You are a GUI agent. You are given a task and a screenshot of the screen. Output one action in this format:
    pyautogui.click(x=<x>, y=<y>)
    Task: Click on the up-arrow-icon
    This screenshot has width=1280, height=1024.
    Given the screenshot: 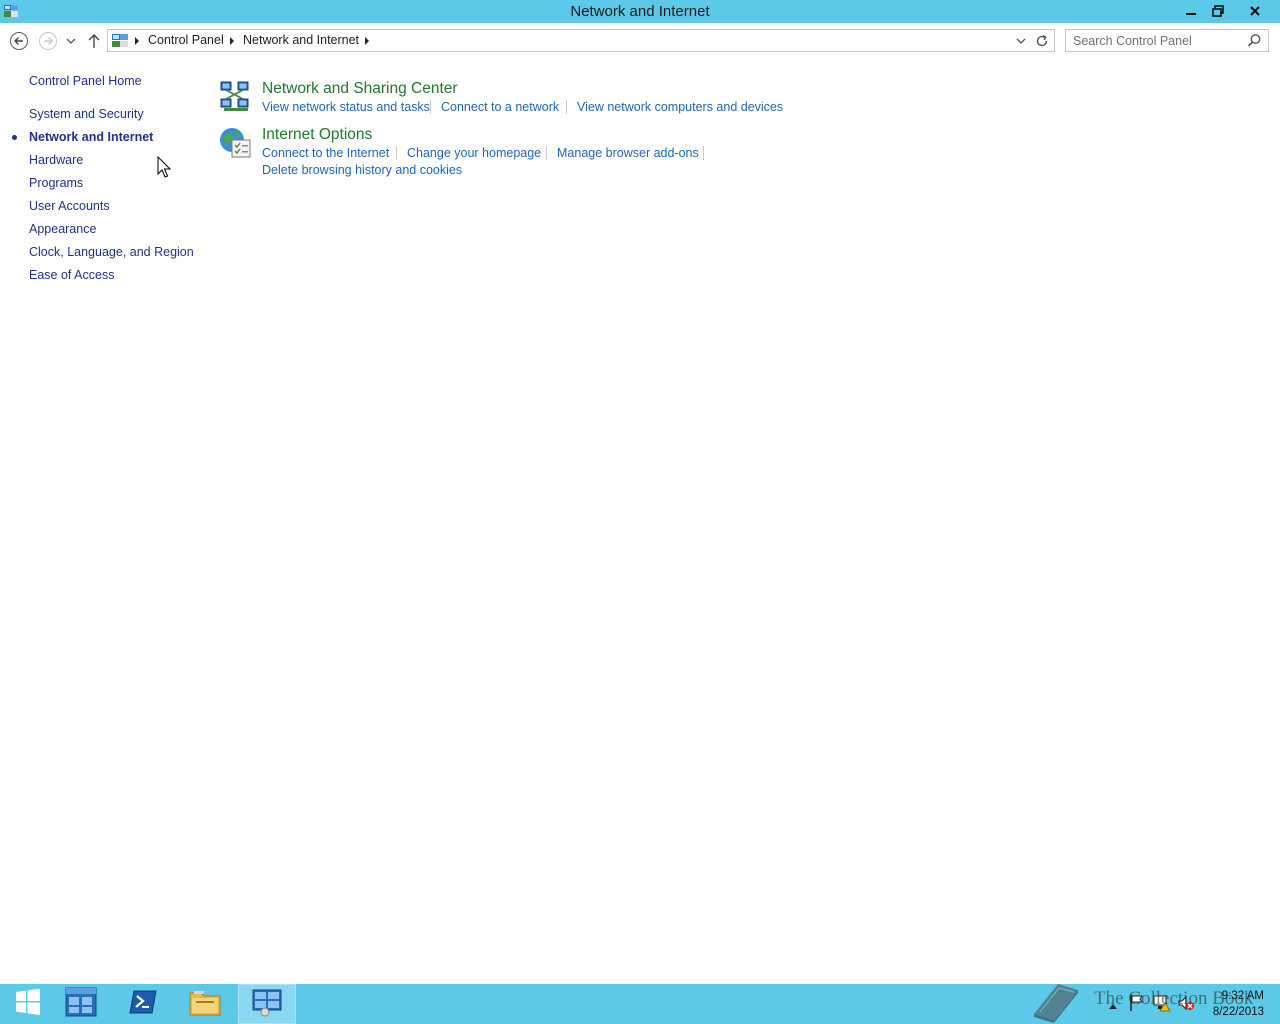 What is the action you would take?
    pyautogui.click(x=94, y=41)
    